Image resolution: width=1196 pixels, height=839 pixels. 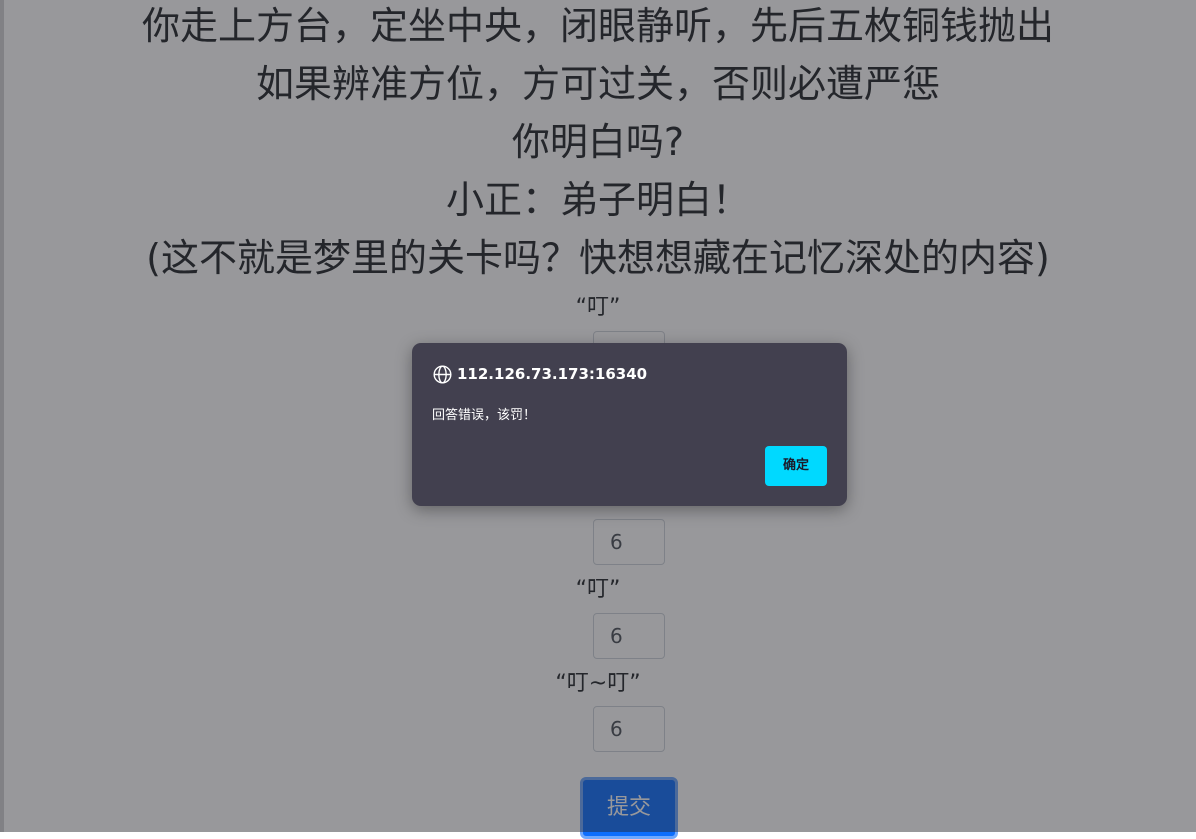 What do you see at coordinates (442, 374) in the screenshot?
I see `globe-icon` at bounding box center [442, 374].